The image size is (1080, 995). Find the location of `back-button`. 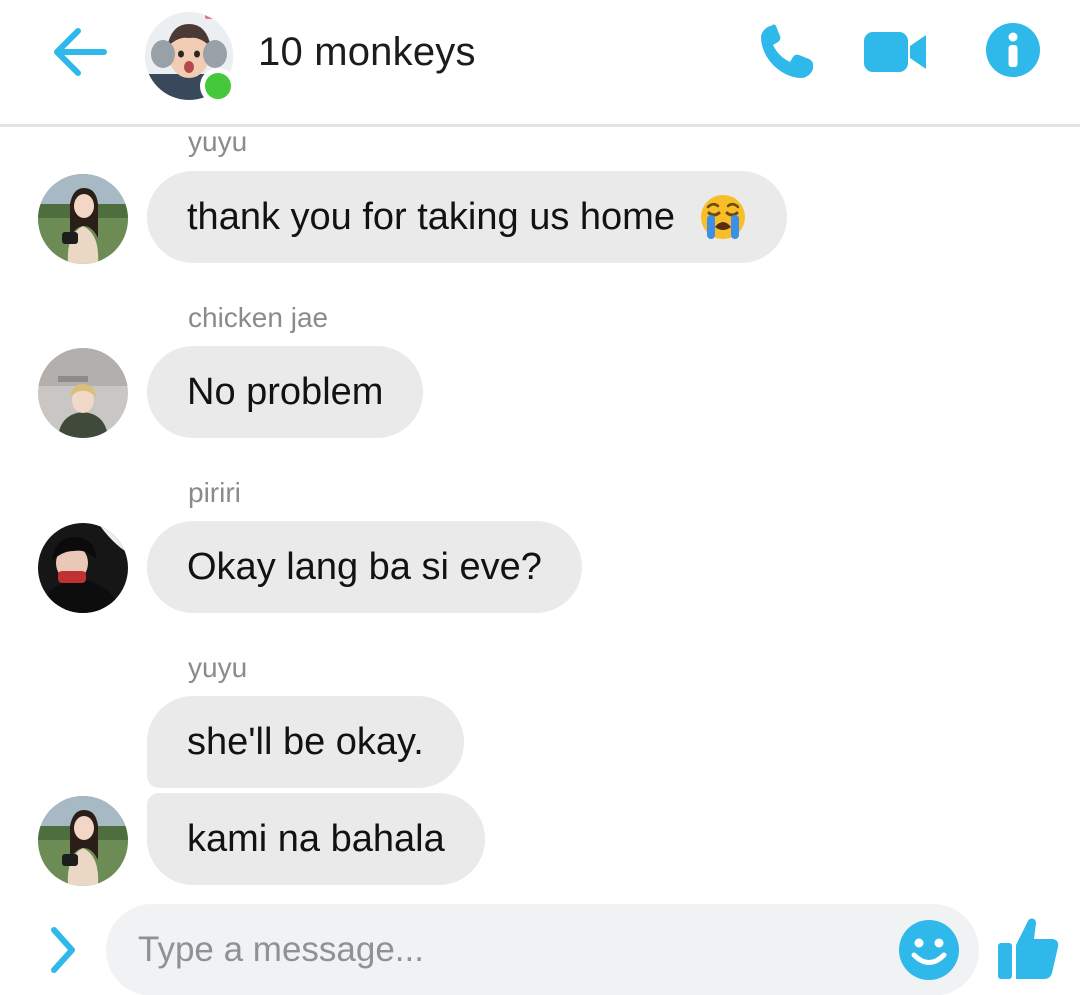

back-button is located at coordinates (80, 52).